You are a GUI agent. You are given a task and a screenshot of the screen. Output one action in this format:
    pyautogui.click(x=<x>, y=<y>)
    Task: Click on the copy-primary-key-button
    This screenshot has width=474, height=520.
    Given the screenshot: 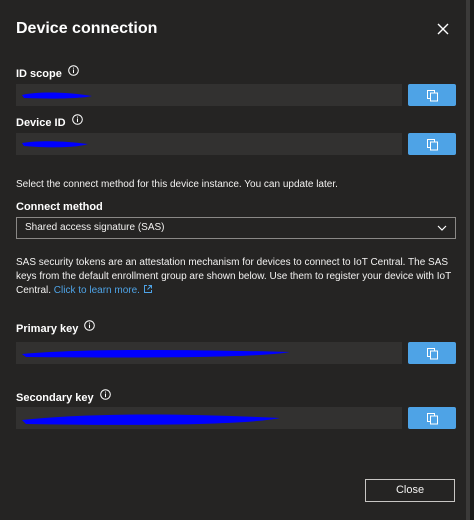 What is the action you would take?
    pyautogui.click(x=432, y=353)
    